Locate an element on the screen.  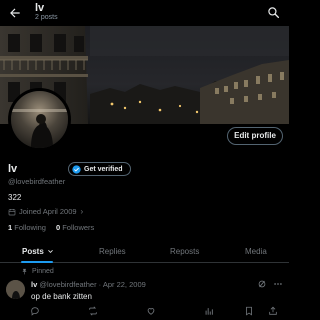
chevron-right-icon: › is located at coordinates (82, 211).